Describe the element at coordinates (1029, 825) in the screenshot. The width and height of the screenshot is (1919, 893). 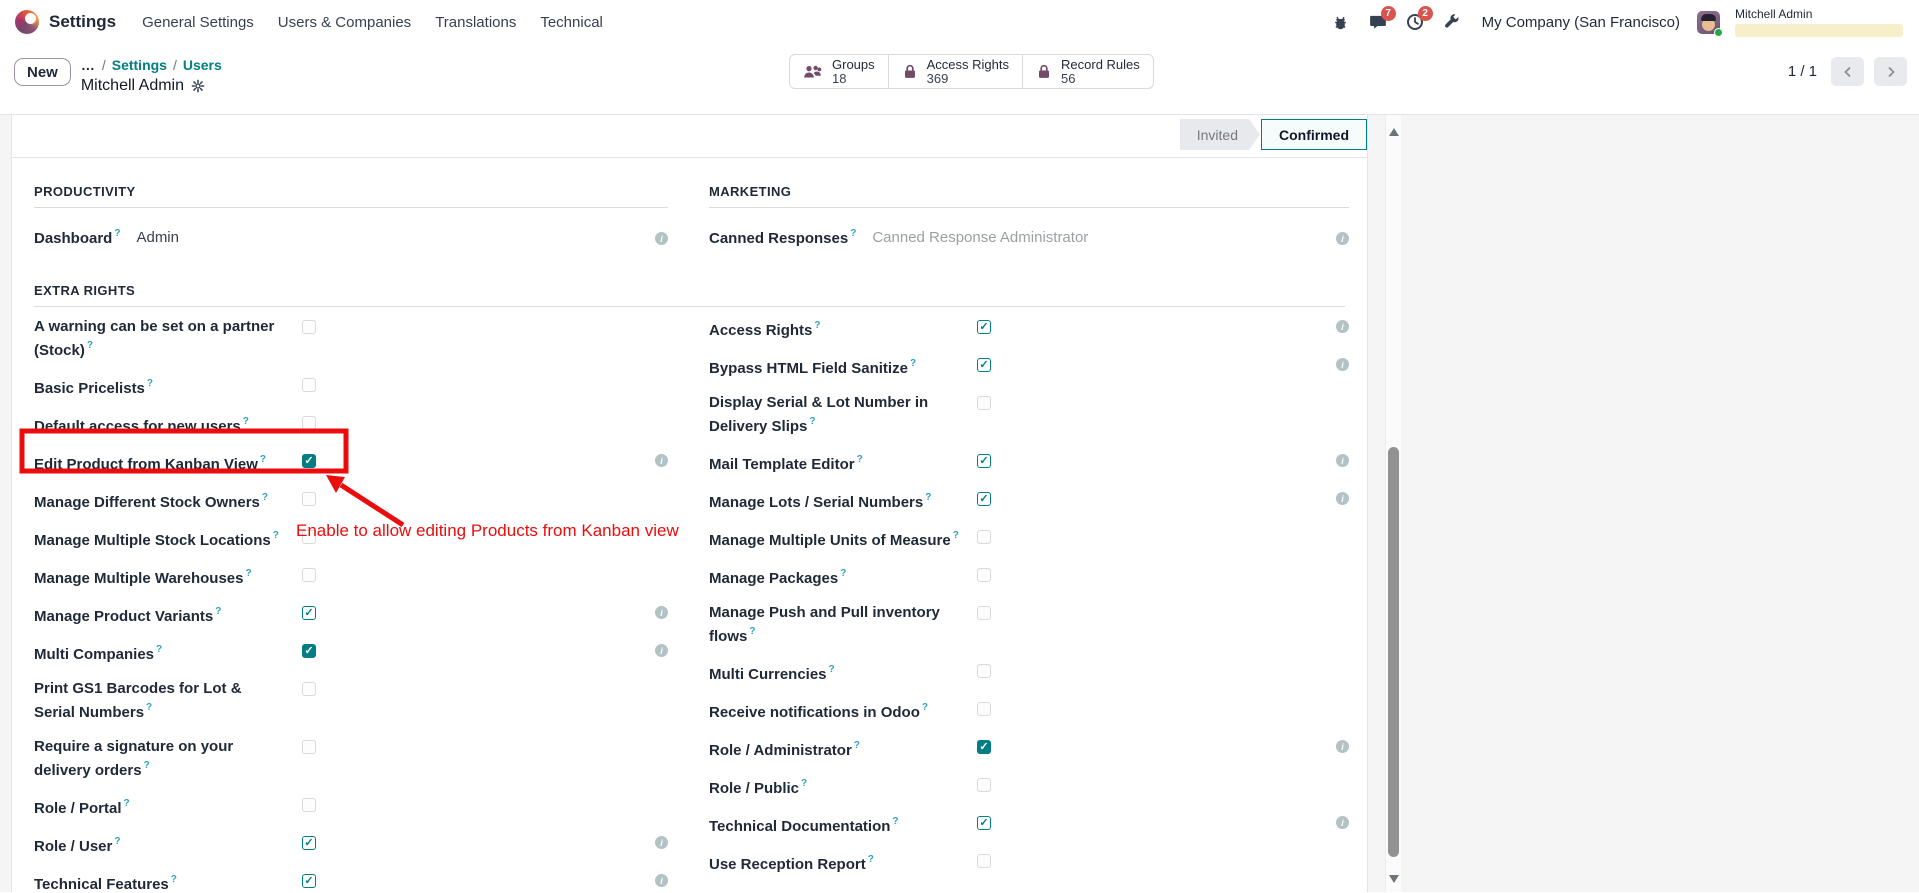
I see `extra-rights-row: Technical Documentation? i` at that location.